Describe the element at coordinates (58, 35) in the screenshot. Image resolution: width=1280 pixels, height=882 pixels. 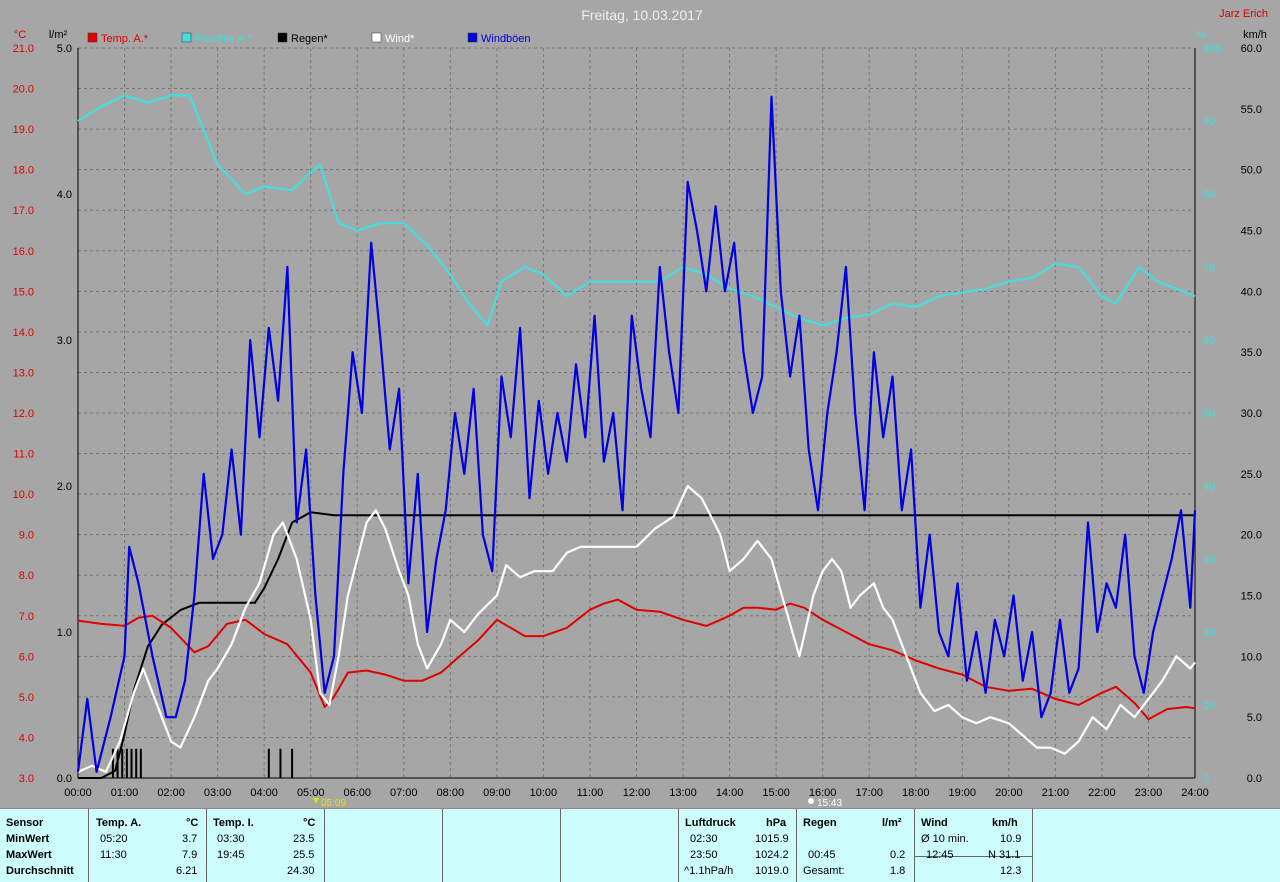
I see `rain-axis-unit: l/m²` at that location.